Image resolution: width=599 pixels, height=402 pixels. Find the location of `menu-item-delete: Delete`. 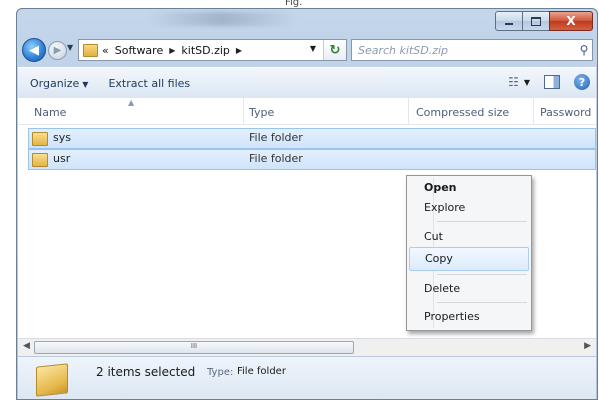

menu-item-delete: Delete is located at coordinates (469, 289).